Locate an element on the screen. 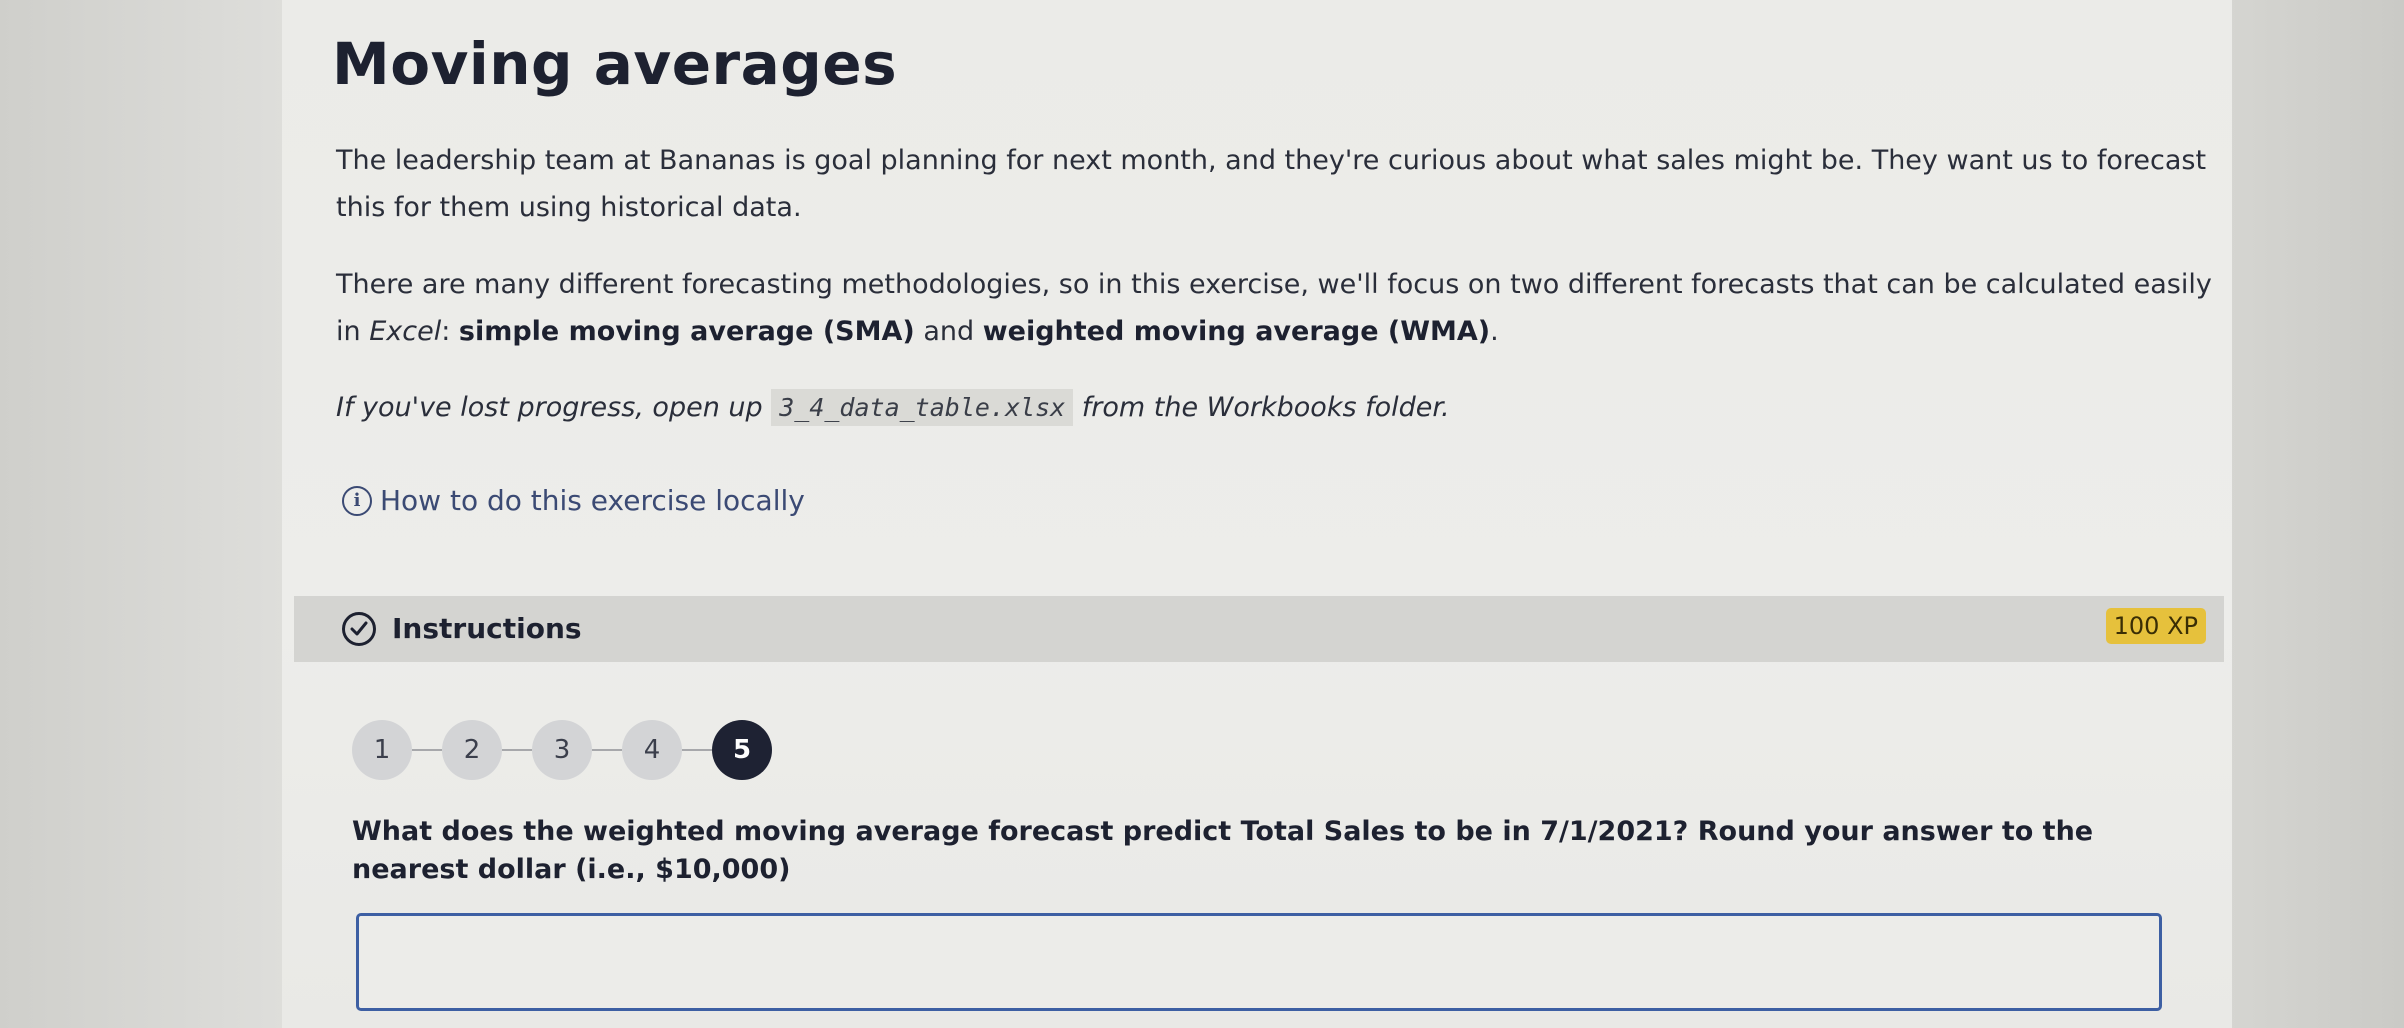 Image resolution: width=2404 pixels, height=1028 pixels. intro-text: : is located at coordinates (450, 331).